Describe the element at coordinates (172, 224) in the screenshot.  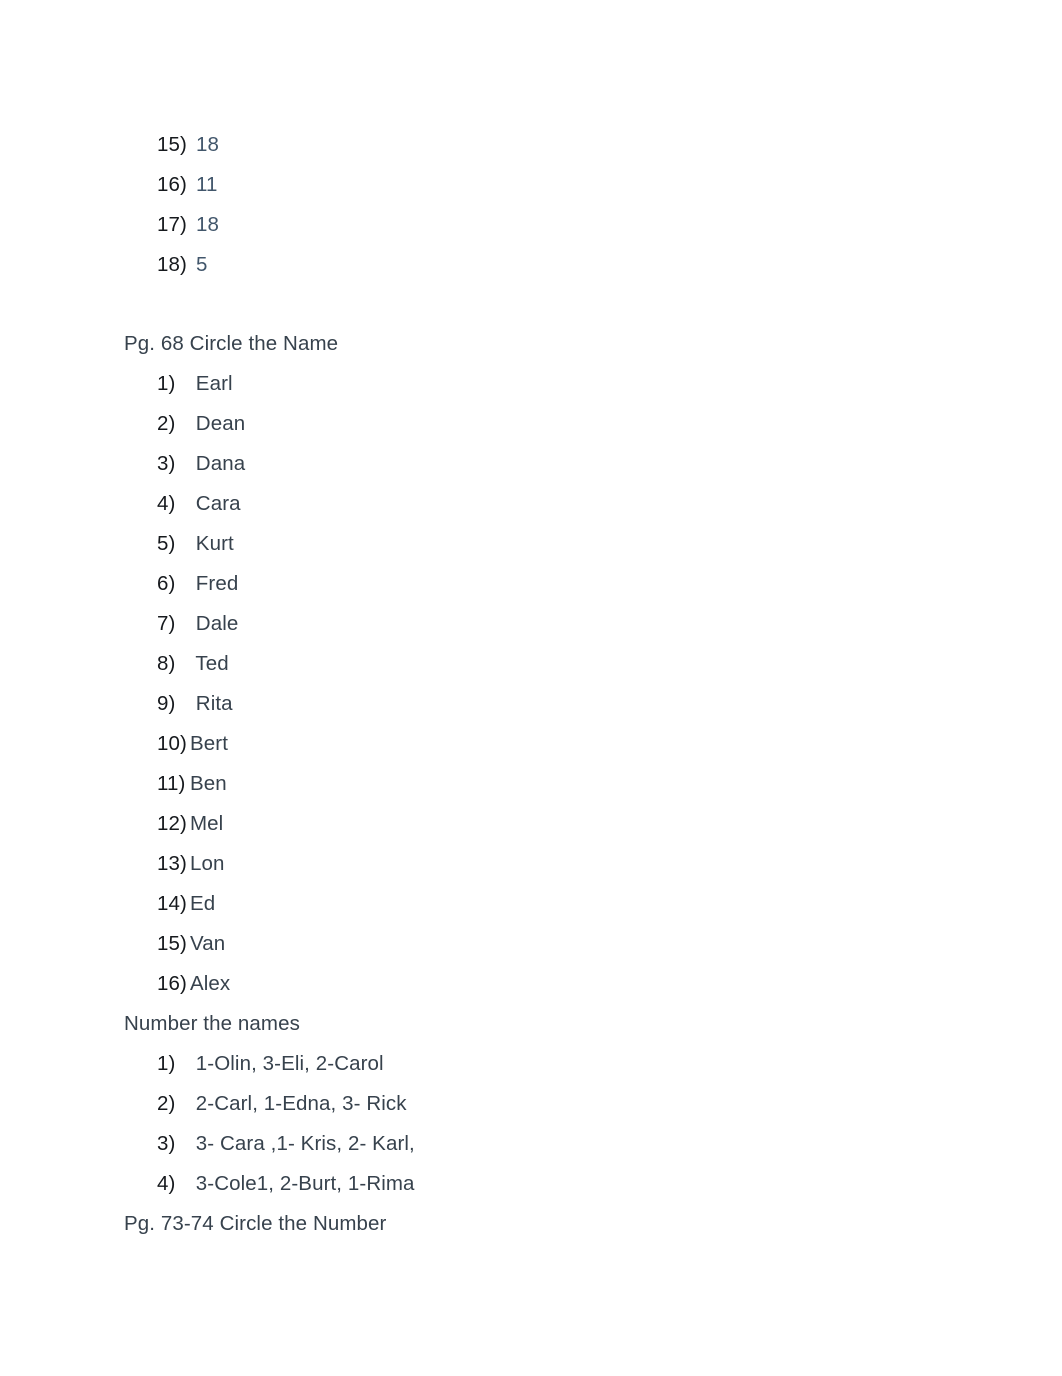
I see `list-marker: 17)` at that location.